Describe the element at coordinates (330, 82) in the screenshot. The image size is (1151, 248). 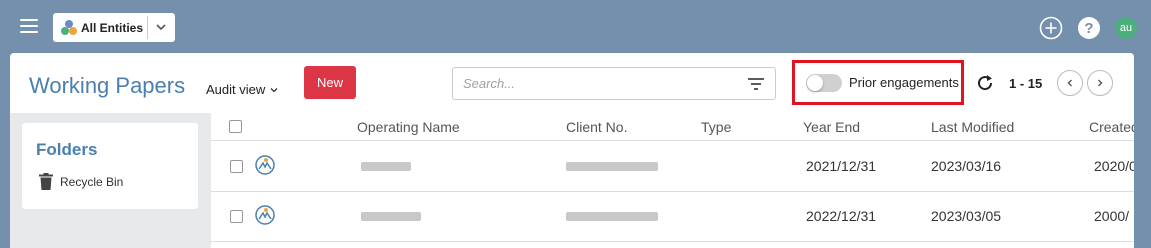
I see `new-button: New` at that location.